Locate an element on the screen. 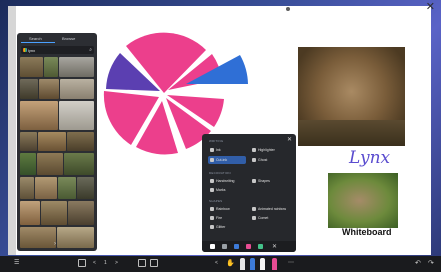 The image size is (441, 272). pen-blue is located at coordinates (252, 264).